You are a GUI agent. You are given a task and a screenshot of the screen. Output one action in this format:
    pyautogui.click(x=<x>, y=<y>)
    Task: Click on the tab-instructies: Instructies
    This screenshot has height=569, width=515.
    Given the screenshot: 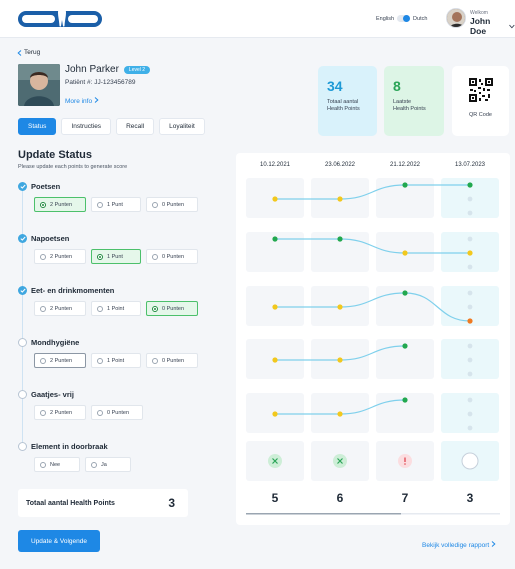 What is the action you would take?
    pyautogui.click(x=86, y=126)
    